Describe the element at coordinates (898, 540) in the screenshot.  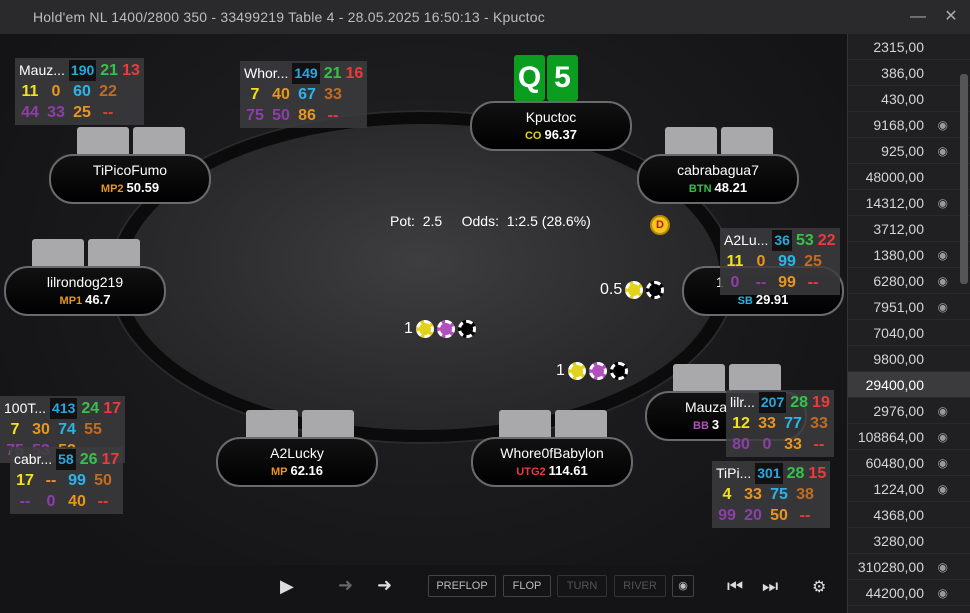
I see `hand-amount: 3280,00` at that location.